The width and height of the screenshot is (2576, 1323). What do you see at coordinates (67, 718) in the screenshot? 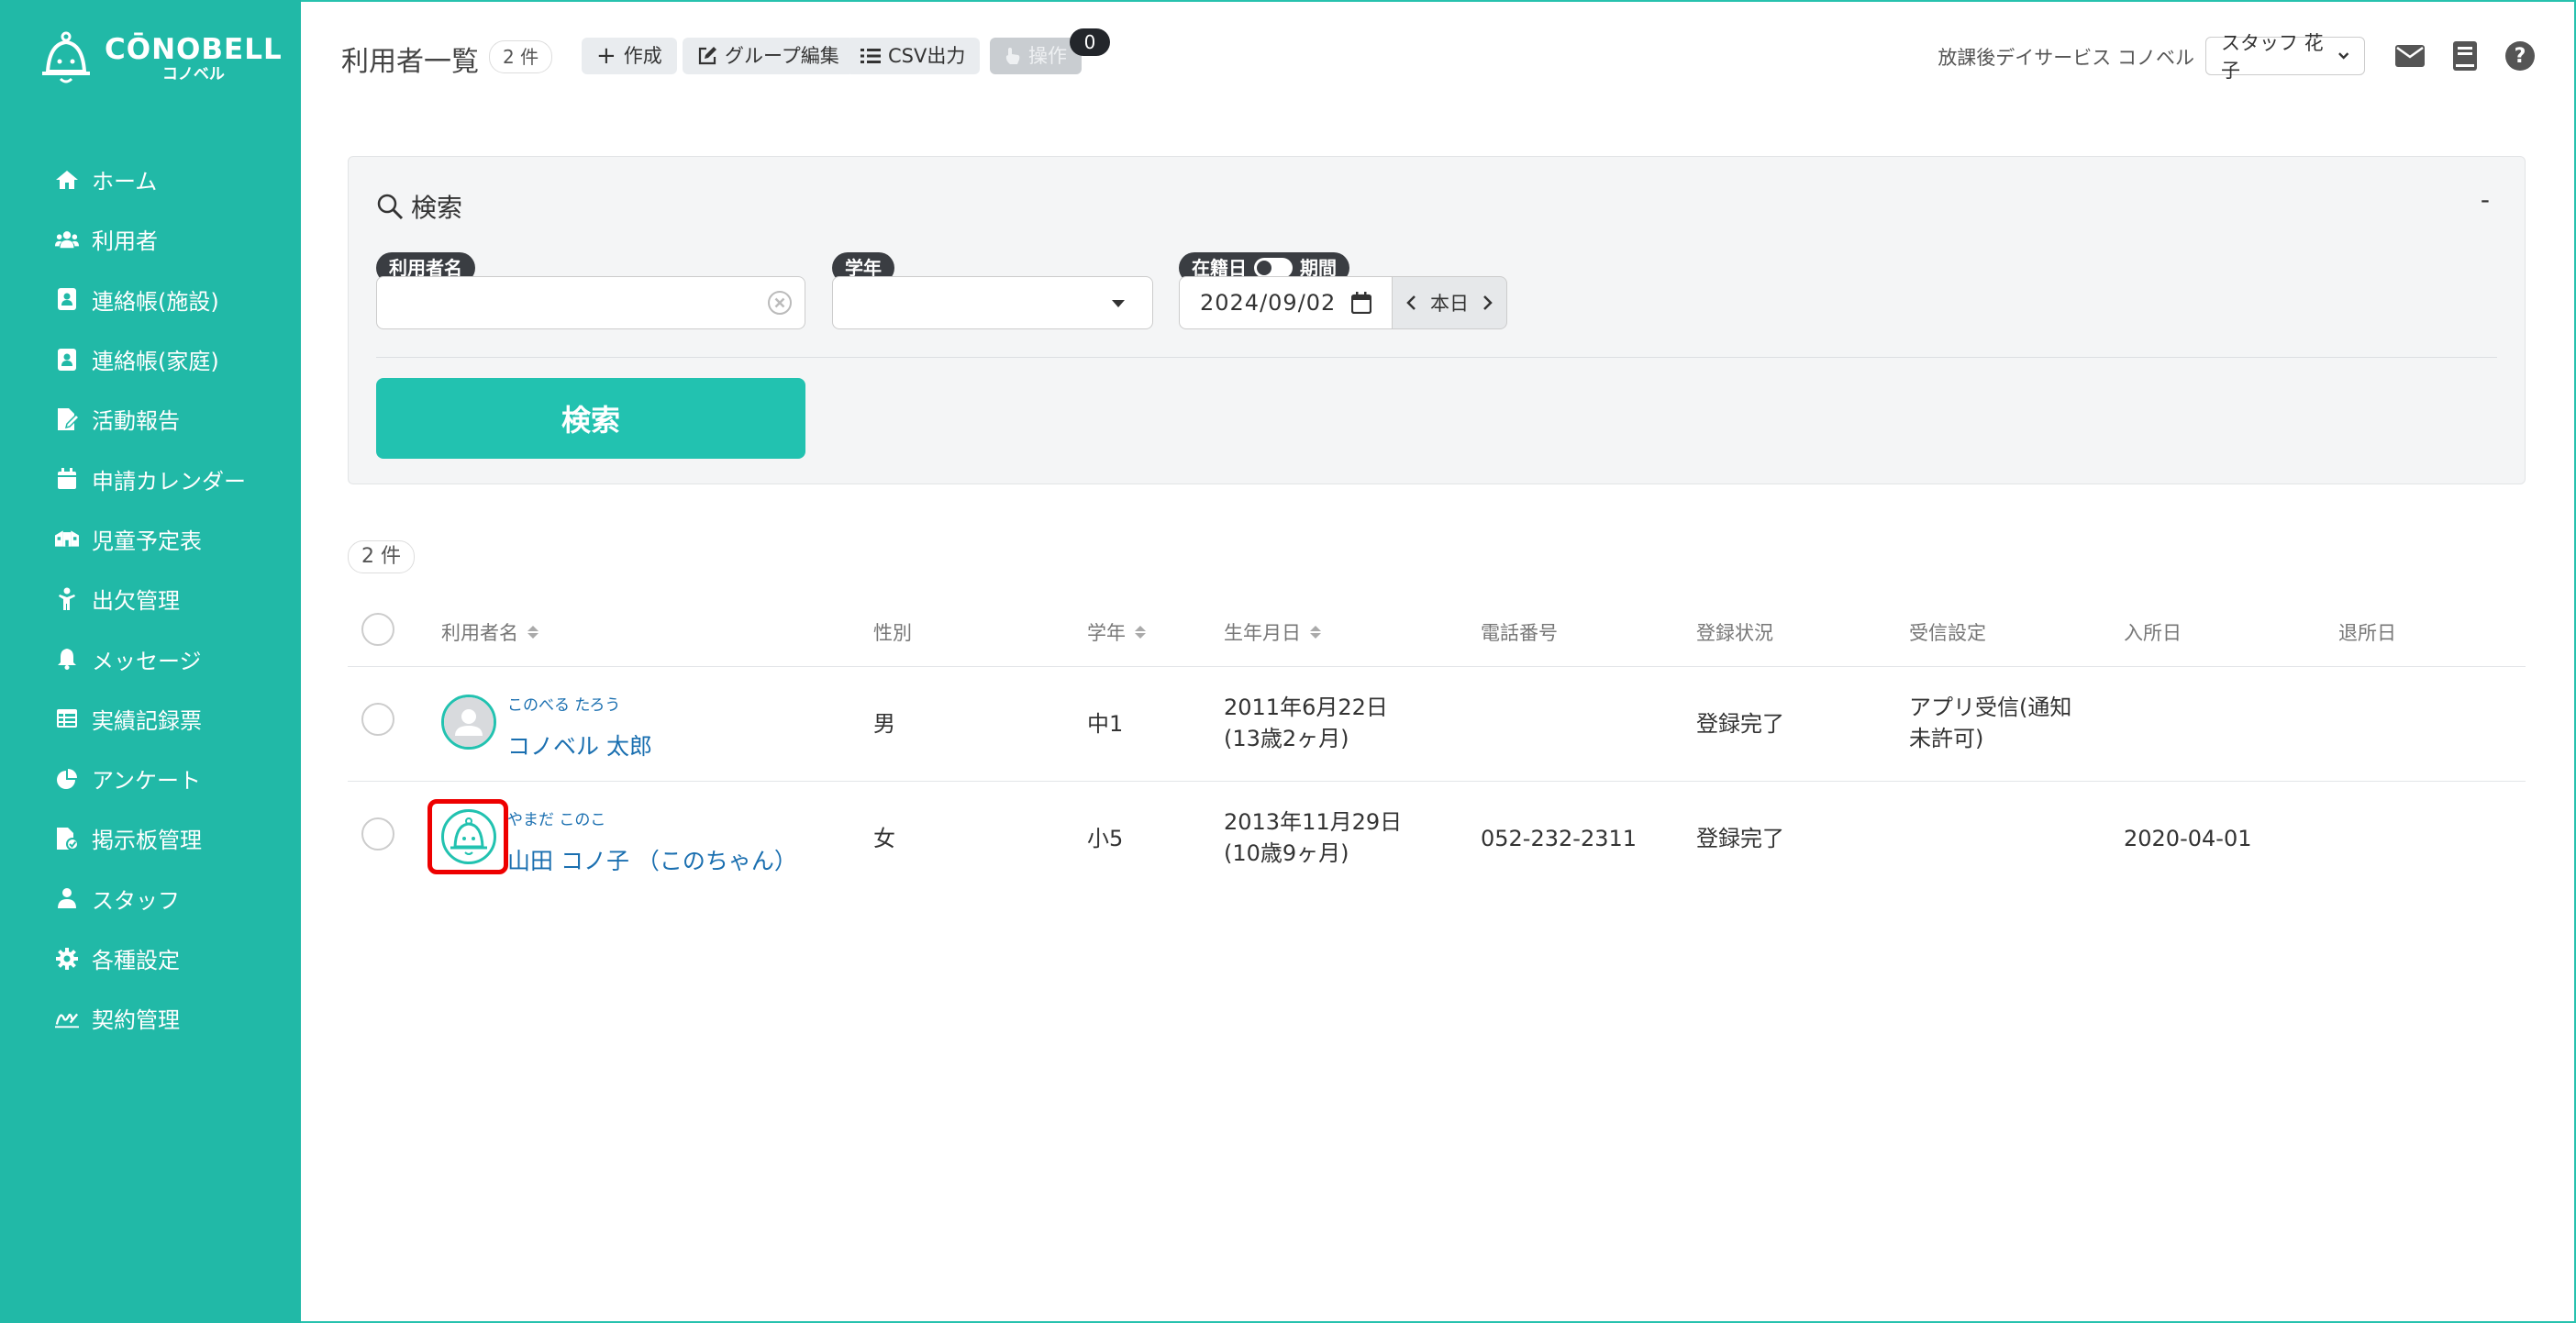
I see `table-icon` at bounding box center [67, 718].